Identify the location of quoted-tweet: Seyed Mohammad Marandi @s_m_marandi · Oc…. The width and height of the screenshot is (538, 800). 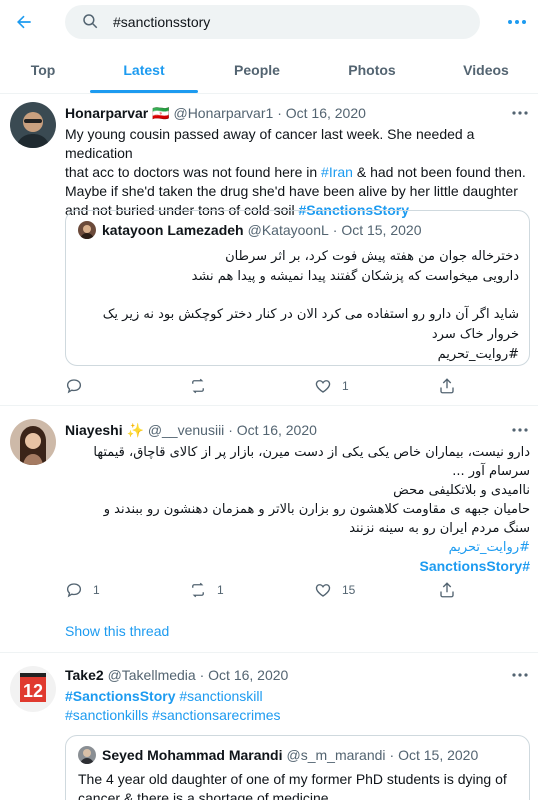
(297, 767).